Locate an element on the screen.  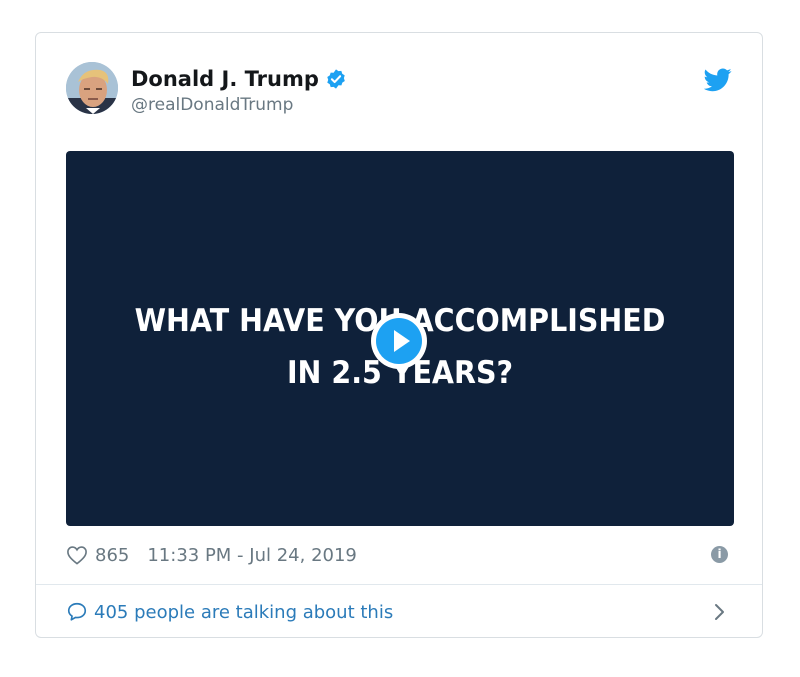
avatar is located at coordinates (92, 88).